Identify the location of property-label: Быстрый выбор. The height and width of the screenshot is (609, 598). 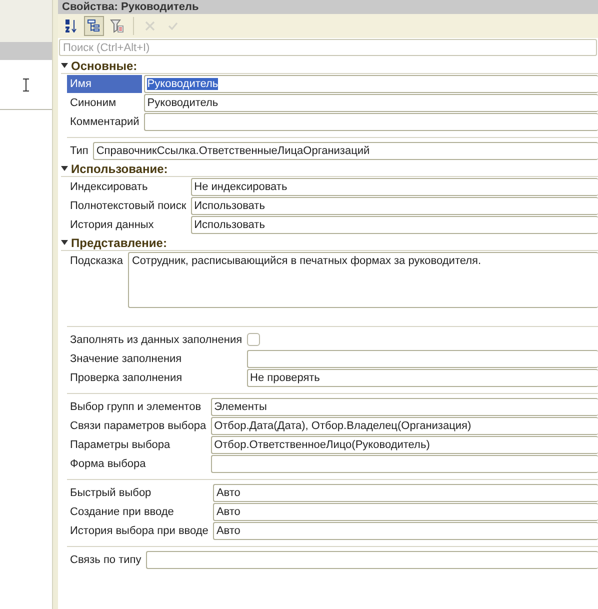
(139, 493).